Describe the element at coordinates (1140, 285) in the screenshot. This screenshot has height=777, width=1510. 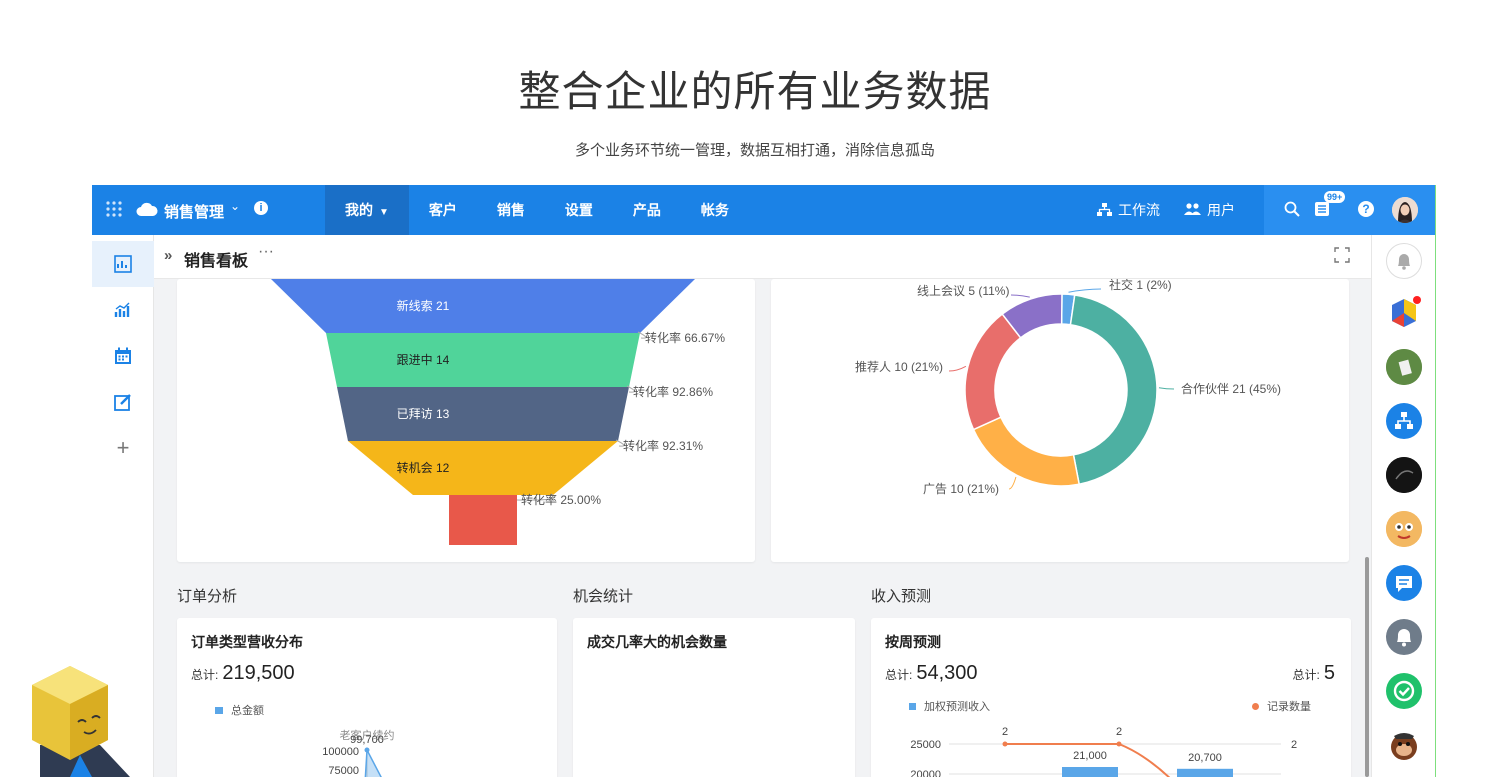
I see `slice-label: 社交 1 (2%)` at that location.